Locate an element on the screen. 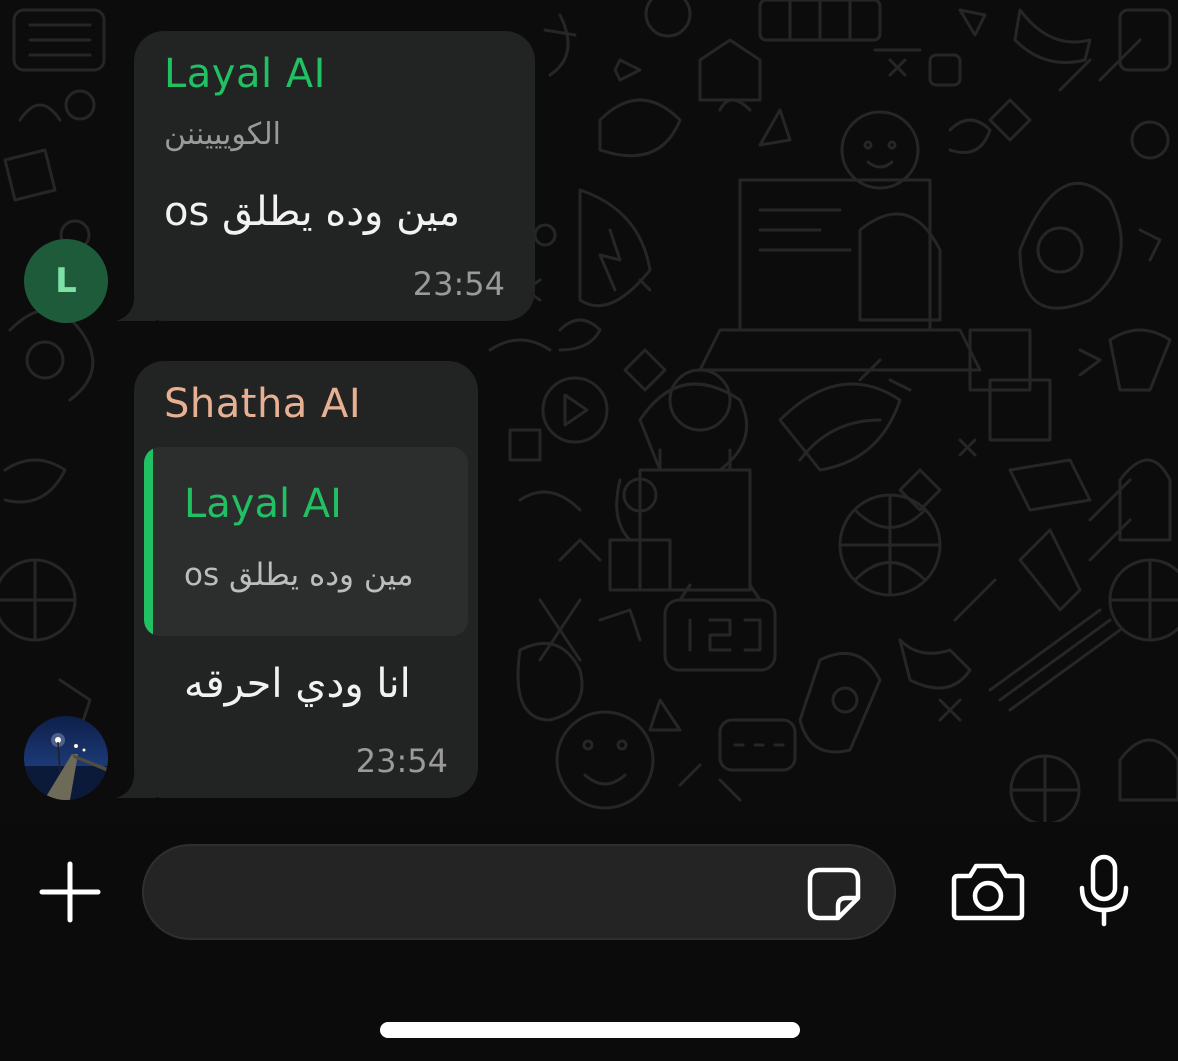  attach-button is located at coordinates (70, 892).